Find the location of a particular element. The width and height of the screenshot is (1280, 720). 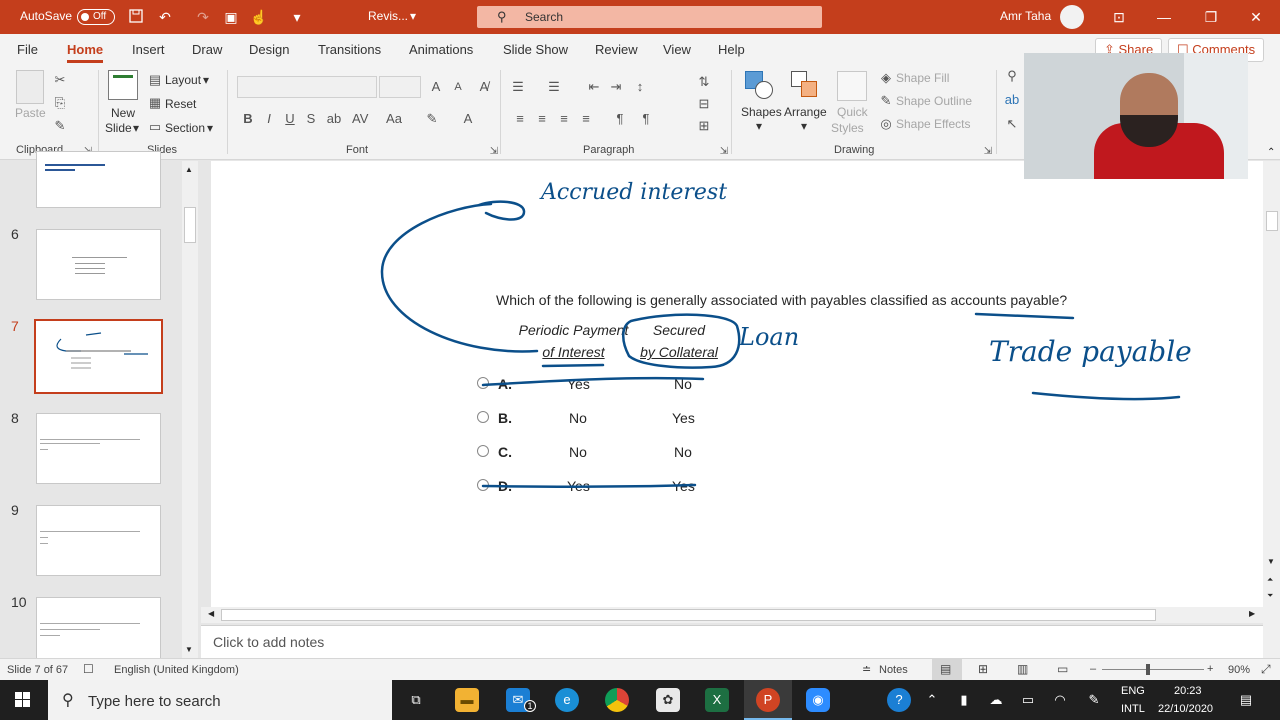

taskbar-search: ⚲ Type here to search is located at coordinates (220, 700).